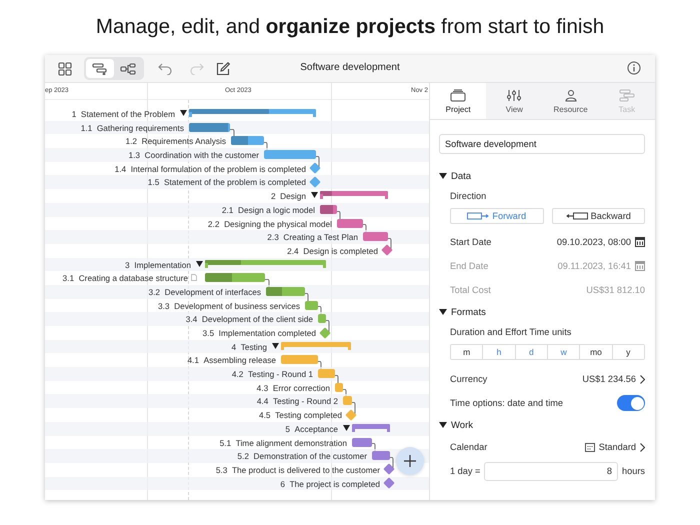 This screenshot has width=700, height=525. I want to click on task-label: 4.3 Error correction, so click(187, 387).